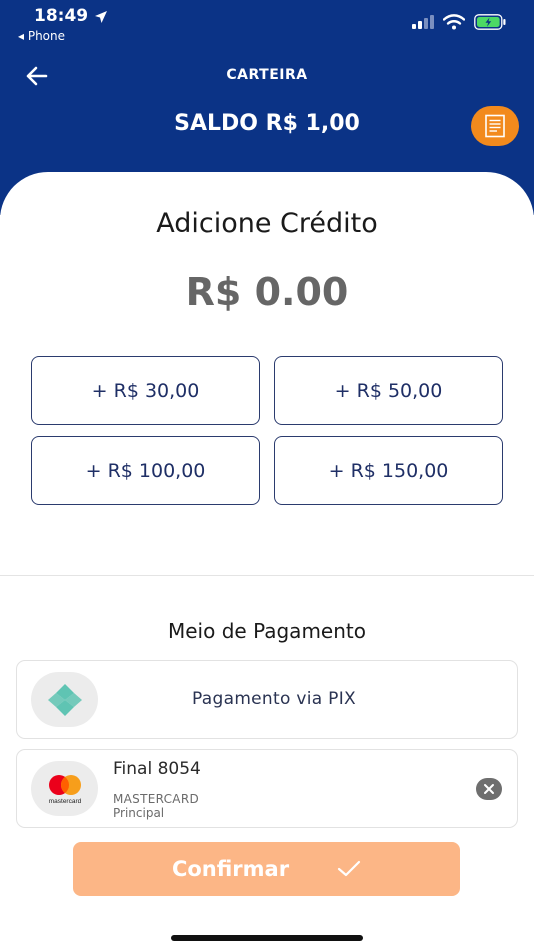 This screenshot has width=534, height=950. I want to click on pix-payment-option: Pagamento via PIX, so click(267, 699).